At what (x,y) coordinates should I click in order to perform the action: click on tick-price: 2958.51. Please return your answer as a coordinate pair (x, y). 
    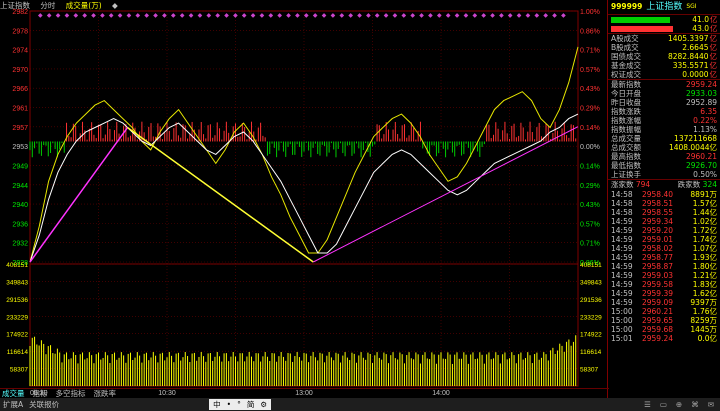
    Looking at the image, I should click on (657, 203).